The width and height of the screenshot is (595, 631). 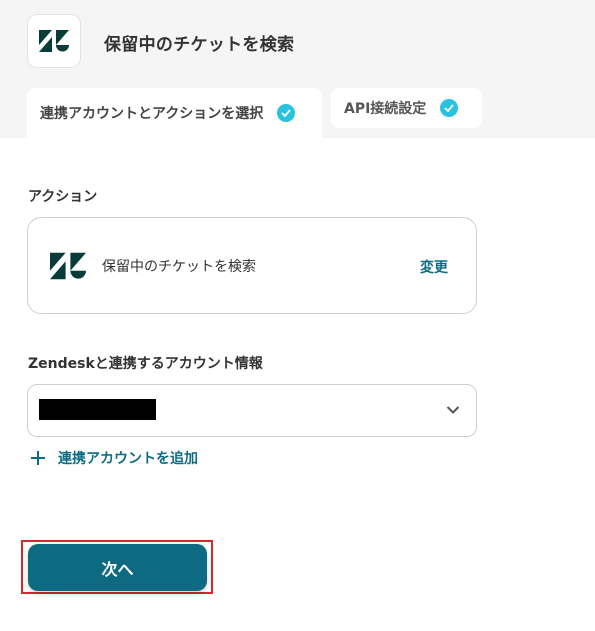 I want to click on tab-label: 連携アカウントとアクションを選択, so click(x=152, y=114).